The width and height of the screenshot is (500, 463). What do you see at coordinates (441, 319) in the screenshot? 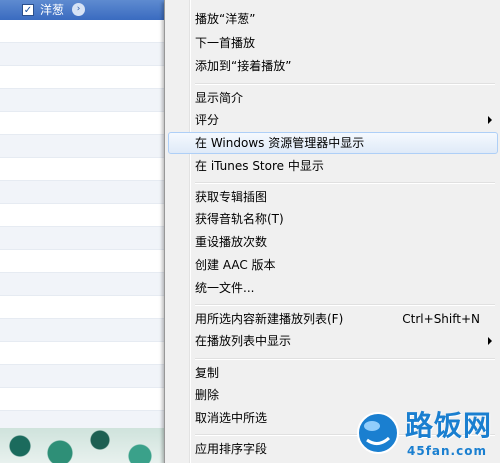
I see `shortcut-label: Ctrl+Shift+N` at bounding box center [441, 319].